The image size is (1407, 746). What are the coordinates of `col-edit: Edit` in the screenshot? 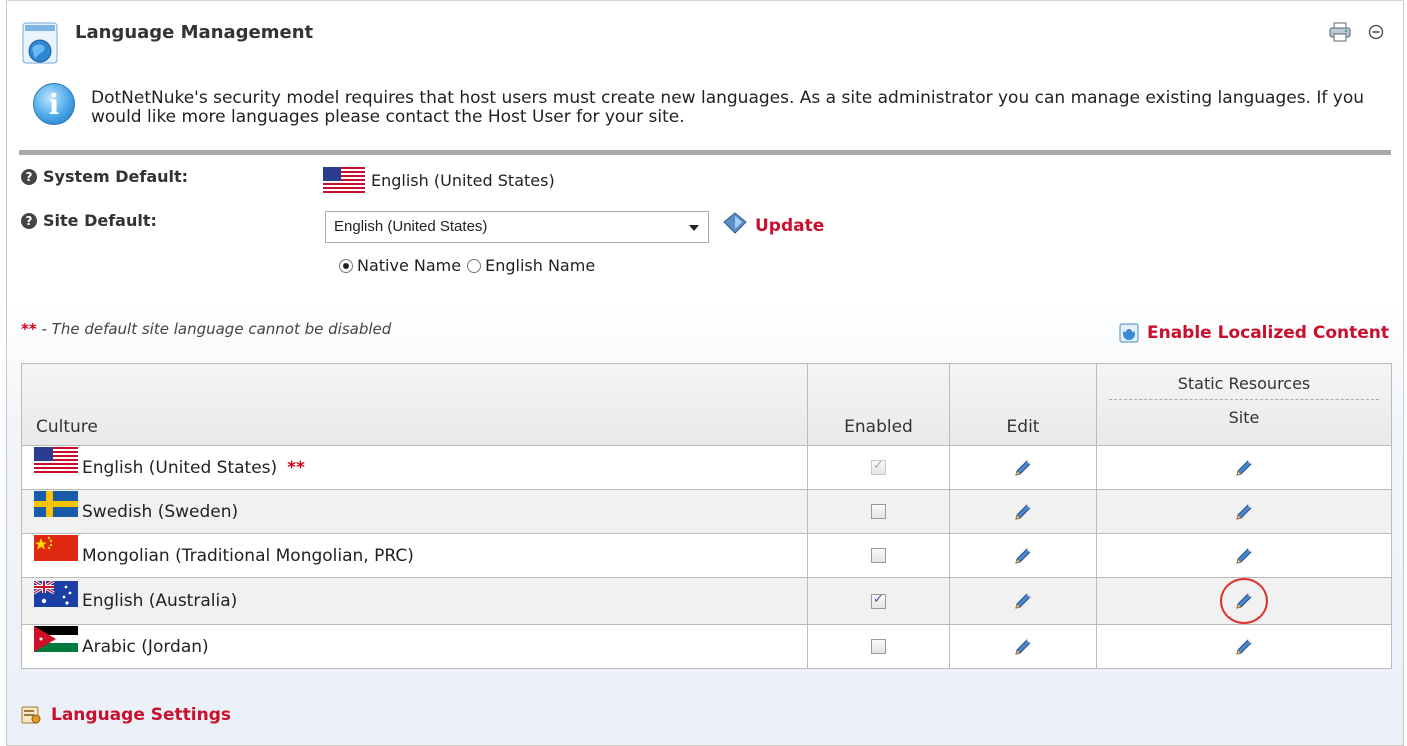 It's located at (1023, 404).